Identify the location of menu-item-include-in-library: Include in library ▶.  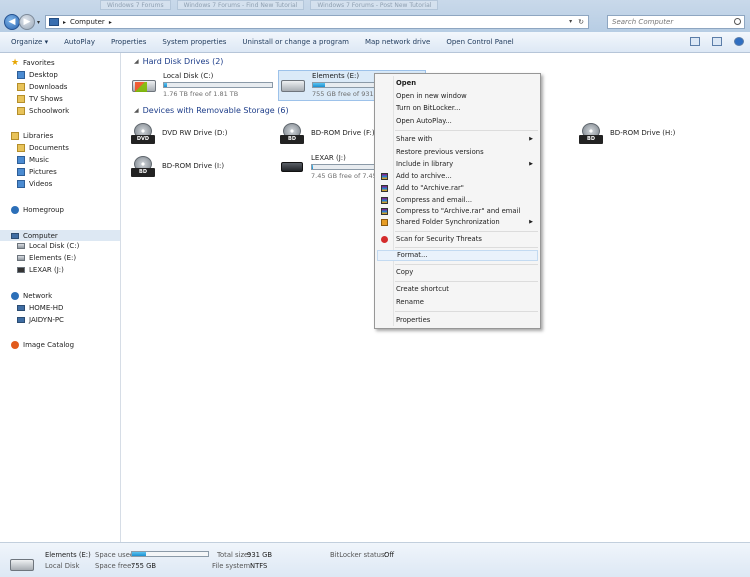
(457, 164).